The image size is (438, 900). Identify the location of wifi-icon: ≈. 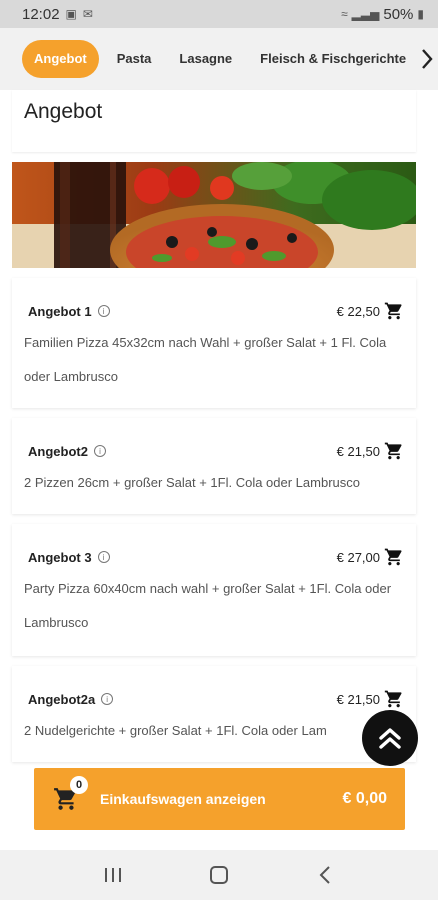
(344, 14).